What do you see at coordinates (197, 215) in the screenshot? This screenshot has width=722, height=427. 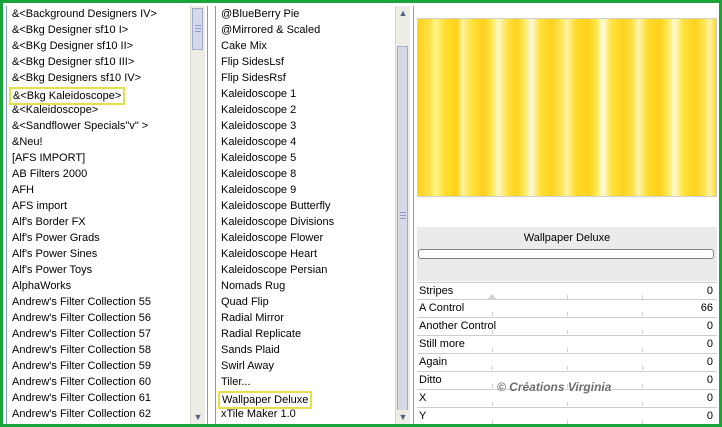 I see `category-list-scrollbar: ▲ ▼` at bounding box center [197, 215].